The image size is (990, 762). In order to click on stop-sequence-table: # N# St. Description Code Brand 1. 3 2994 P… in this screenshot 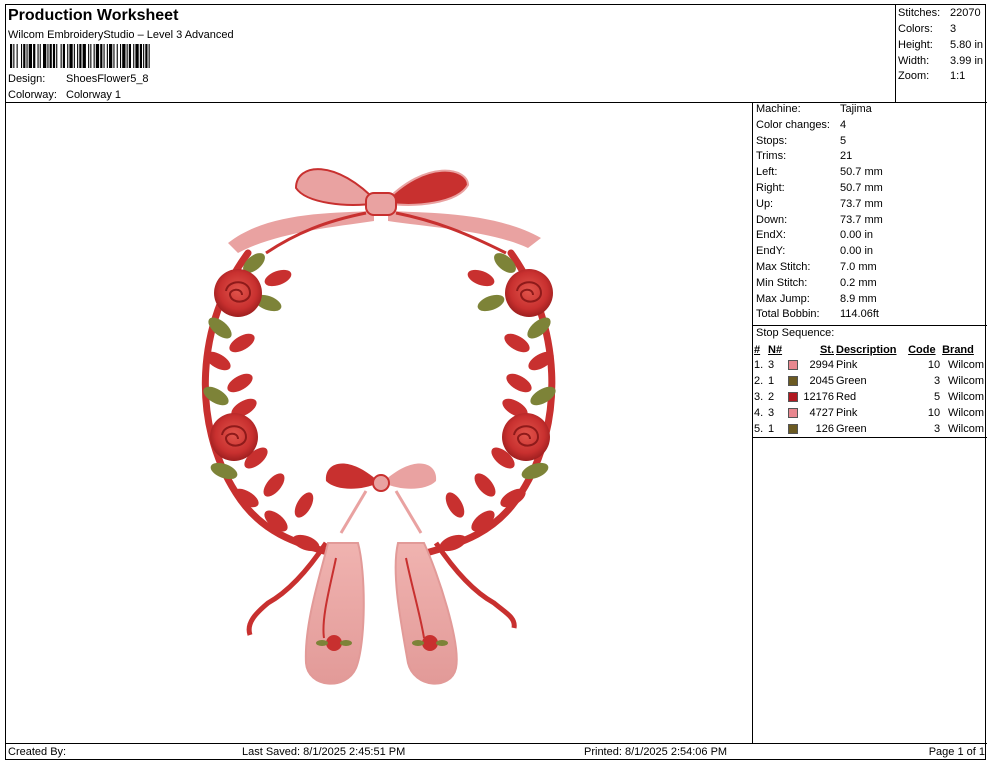, I will do `click(869, 389)`.